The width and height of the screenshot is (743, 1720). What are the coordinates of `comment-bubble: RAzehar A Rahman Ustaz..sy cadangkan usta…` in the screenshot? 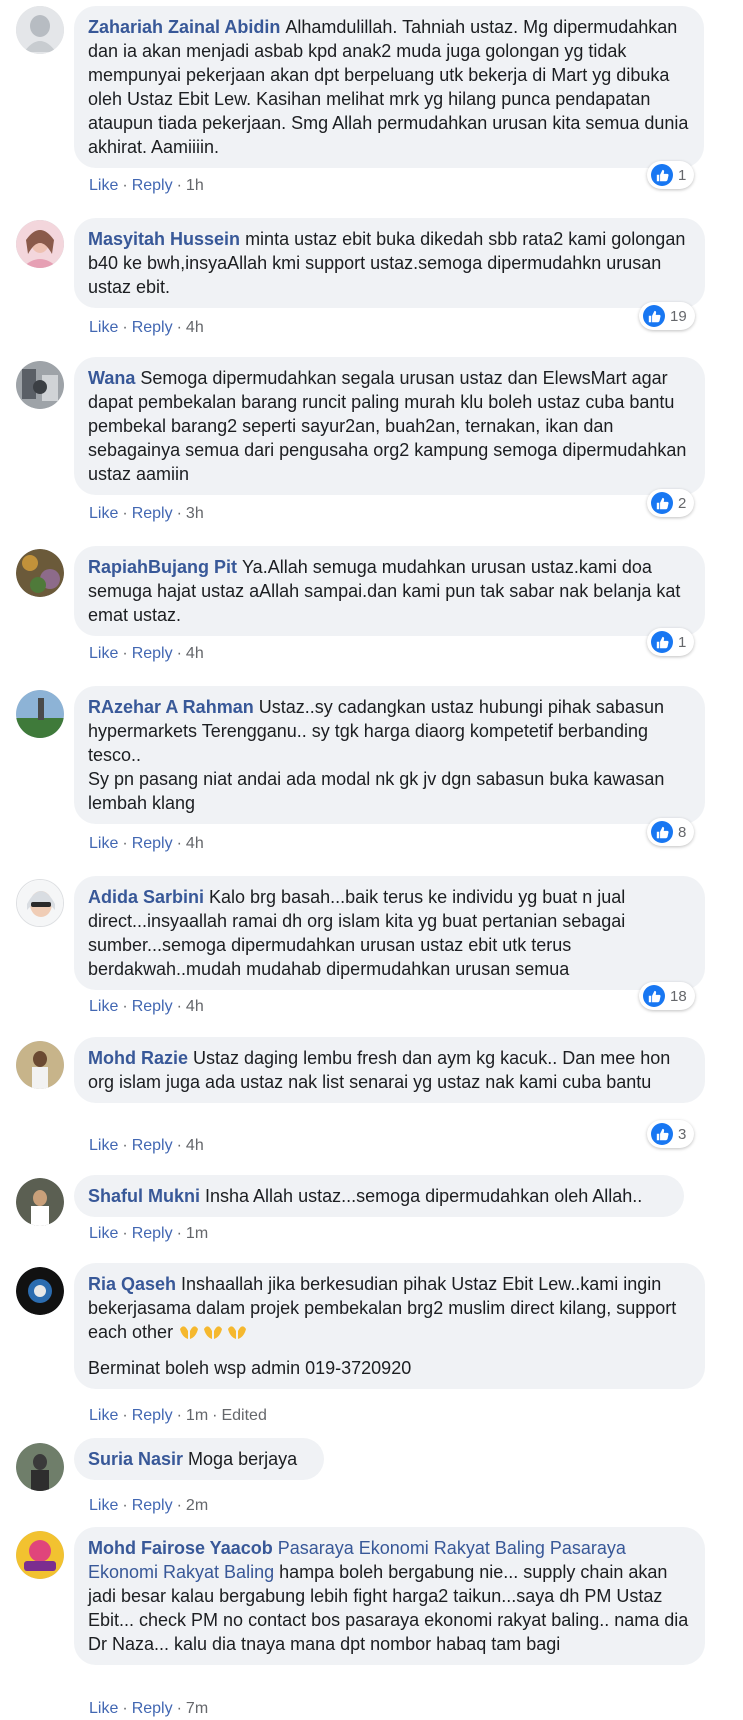 It's located at (389, 755).